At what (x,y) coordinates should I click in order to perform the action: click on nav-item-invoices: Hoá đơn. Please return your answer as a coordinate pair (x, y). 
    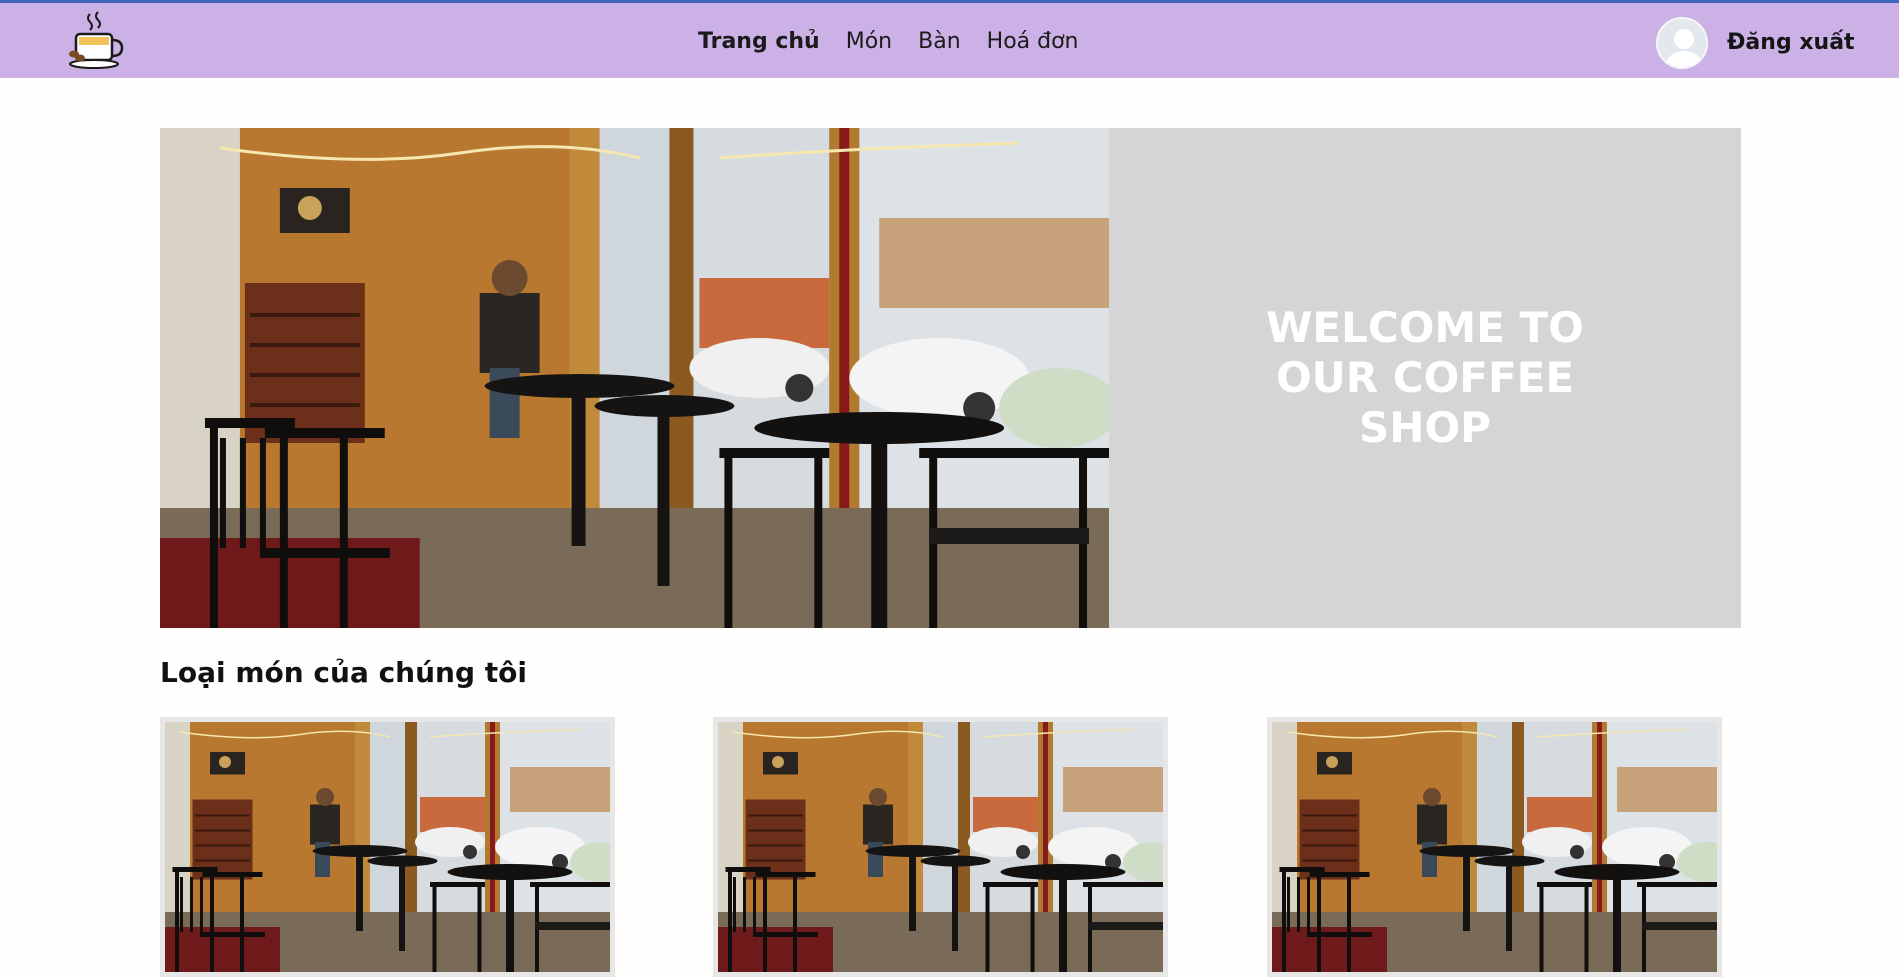
    Looking at the image, I should click on (1033, 41).